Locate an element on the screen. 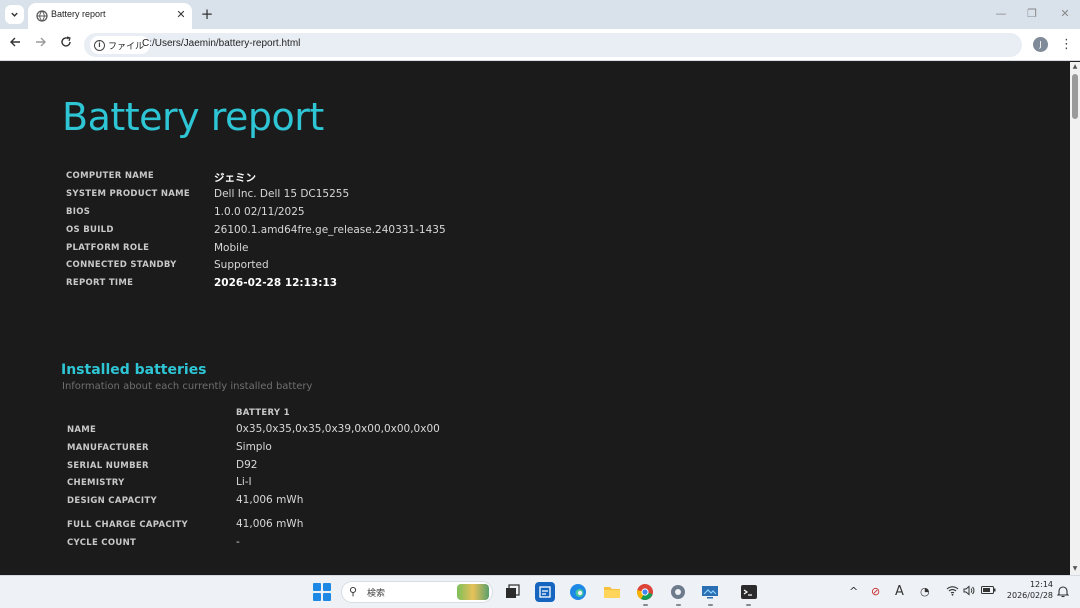  back-button is located at coordinates (15, 45).